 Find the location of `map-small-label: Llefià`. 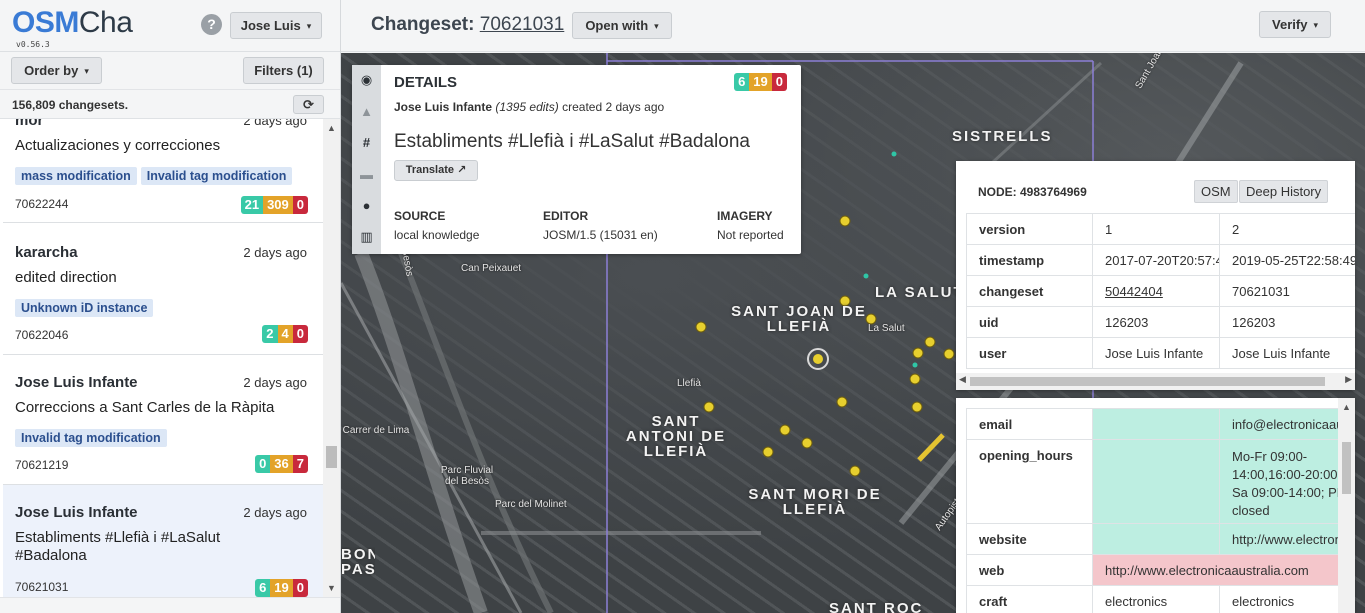

map-small-label: Llefià is located at coordinates (689, 383).